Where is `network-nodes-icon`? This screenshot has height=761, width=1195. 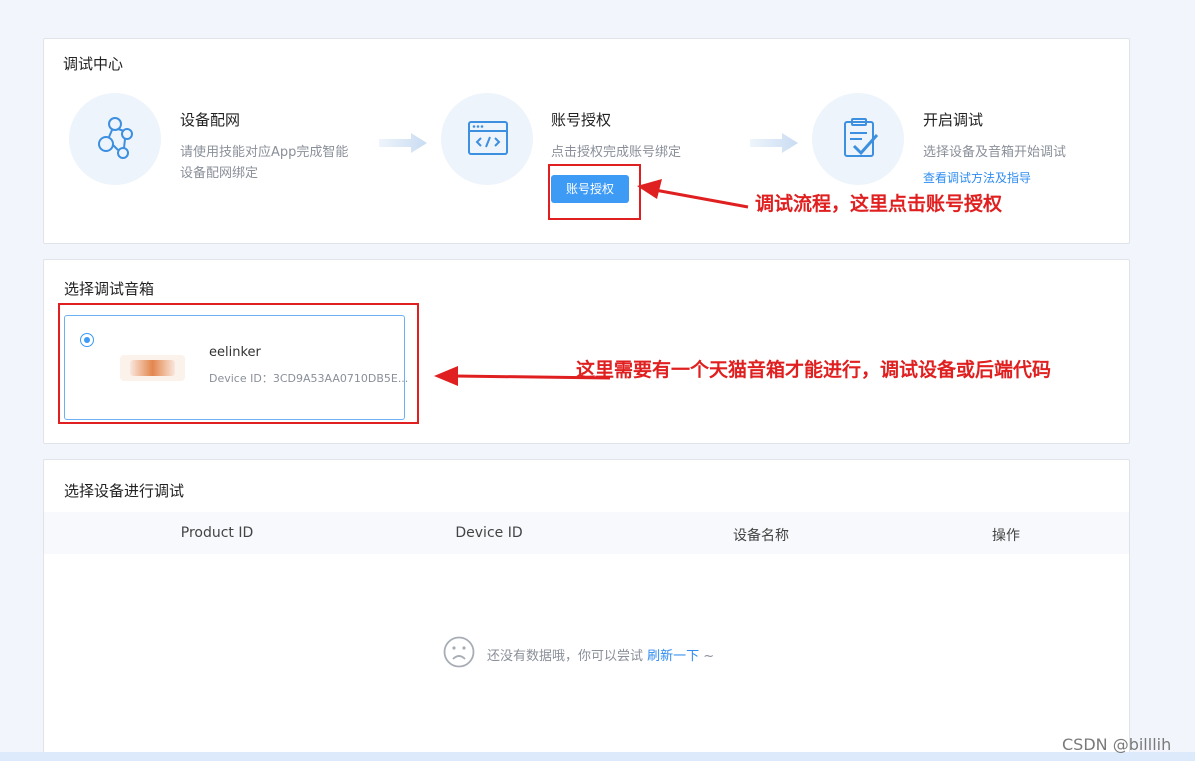 network-nodes-icon is located at coordinates (115, 139).